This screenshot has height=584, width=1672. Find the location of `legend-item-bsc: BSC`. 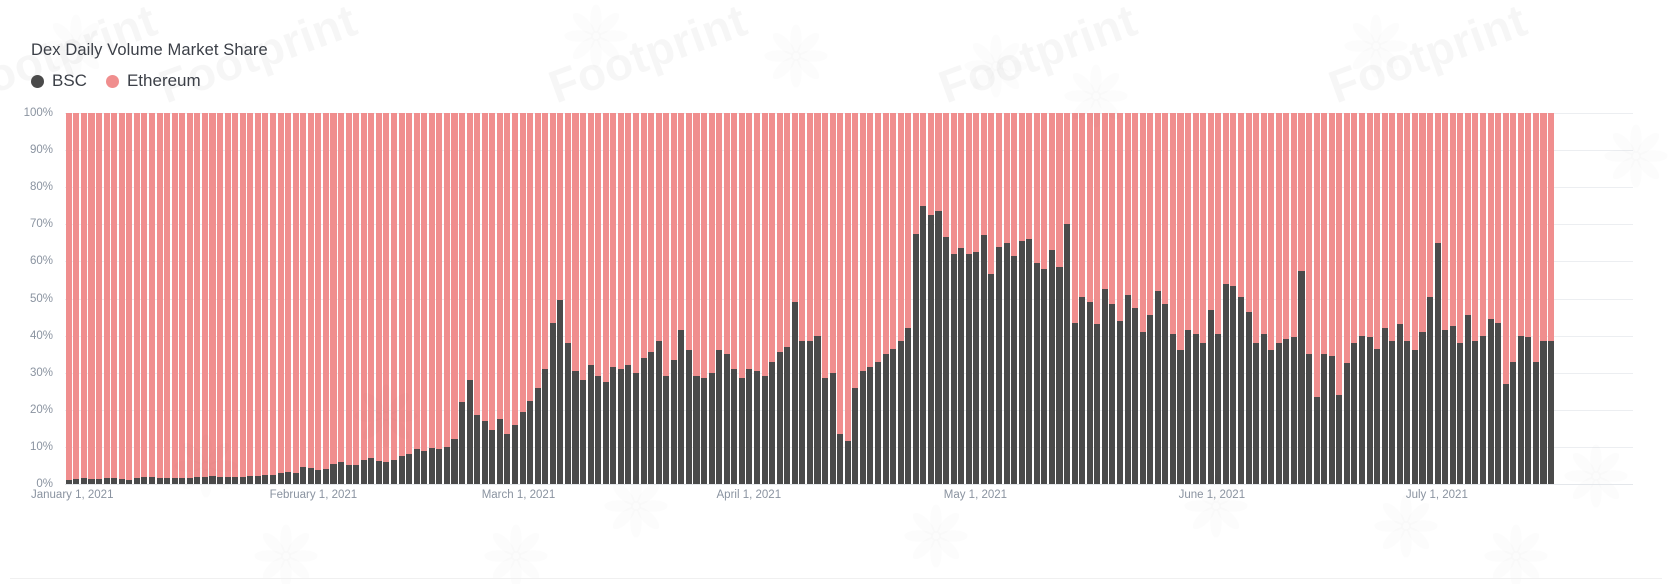

legend-item-bsc: BSC is located at coordinates (59, 81).